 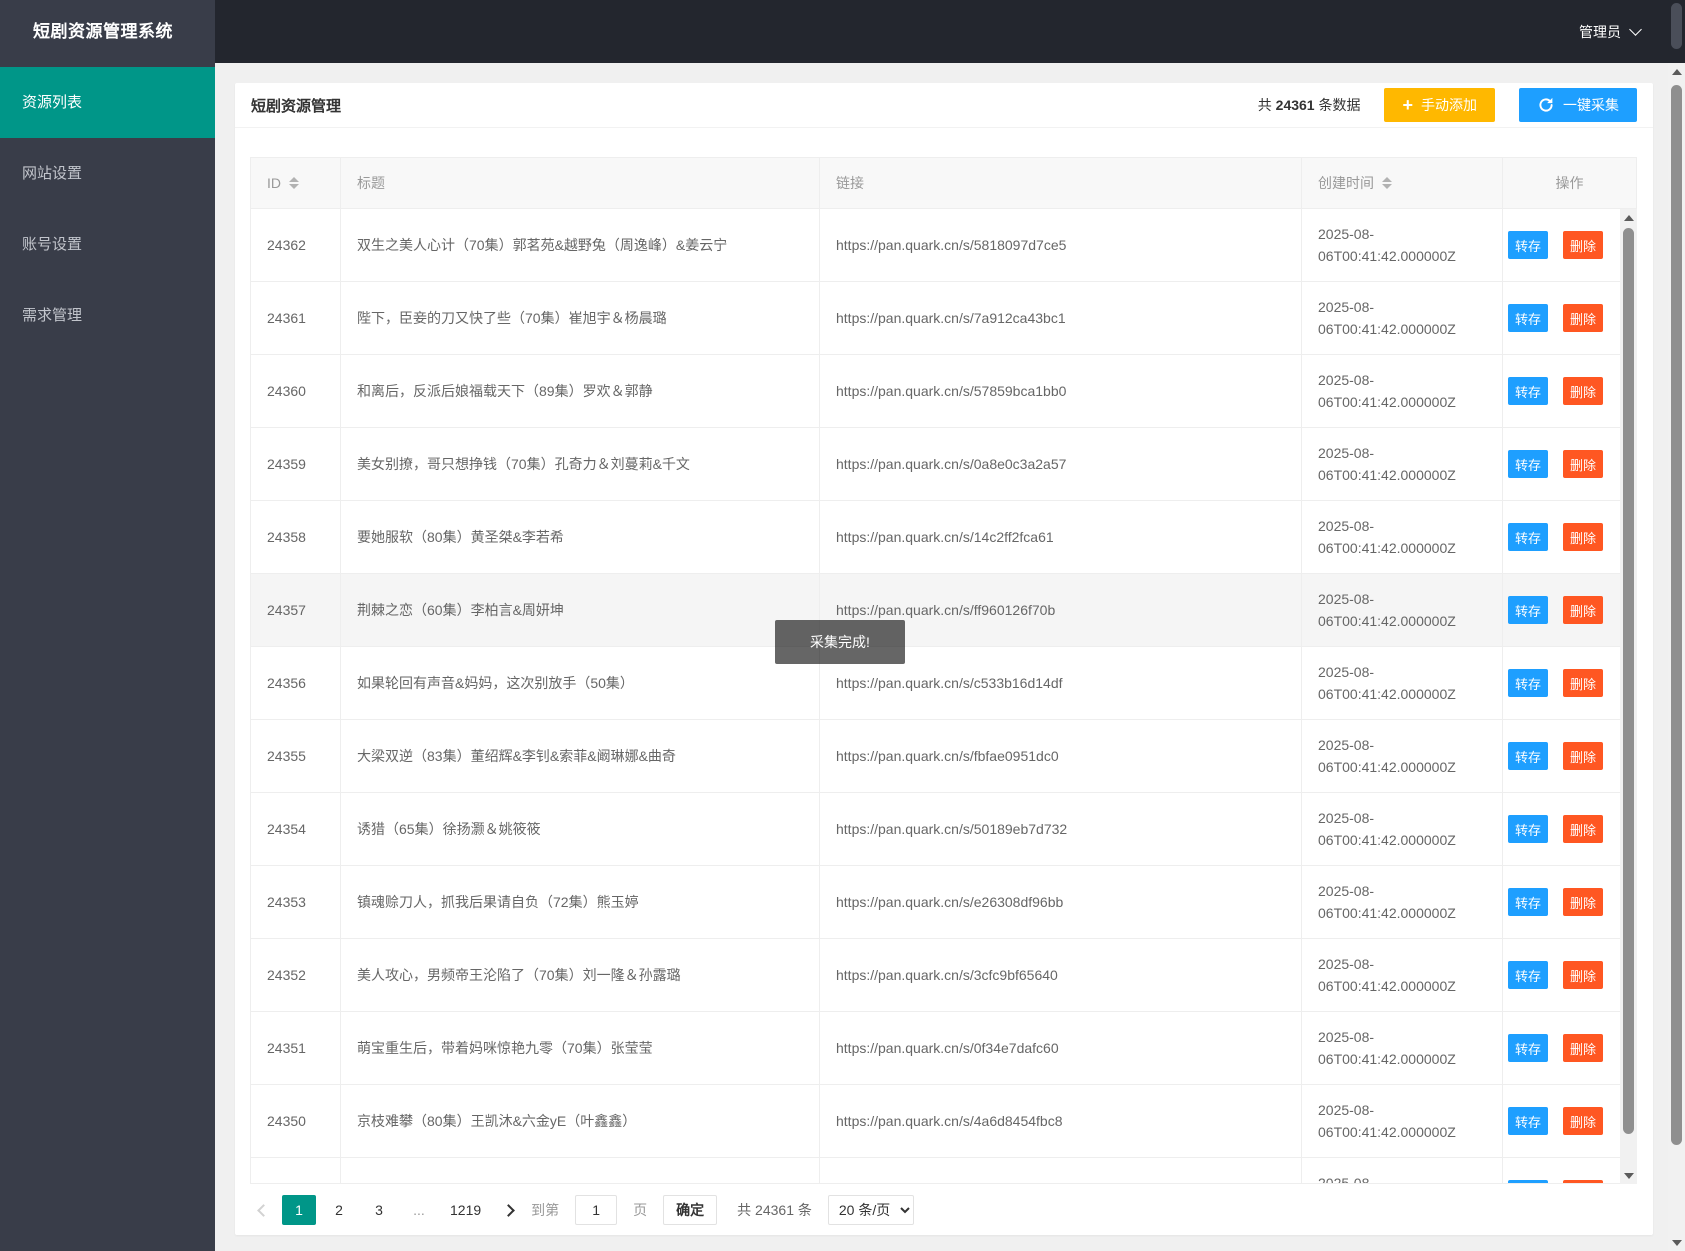 What do you see at coordinates (296, 902) in the screenshot?
I see `cell-id: 24353` at bounding box center [296, 902].